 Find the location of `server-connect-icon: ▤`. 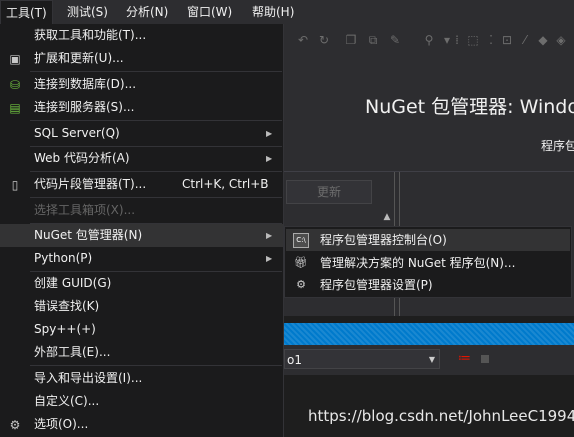

server-connect-icon: ▤ is located at coordinates (15, 108).